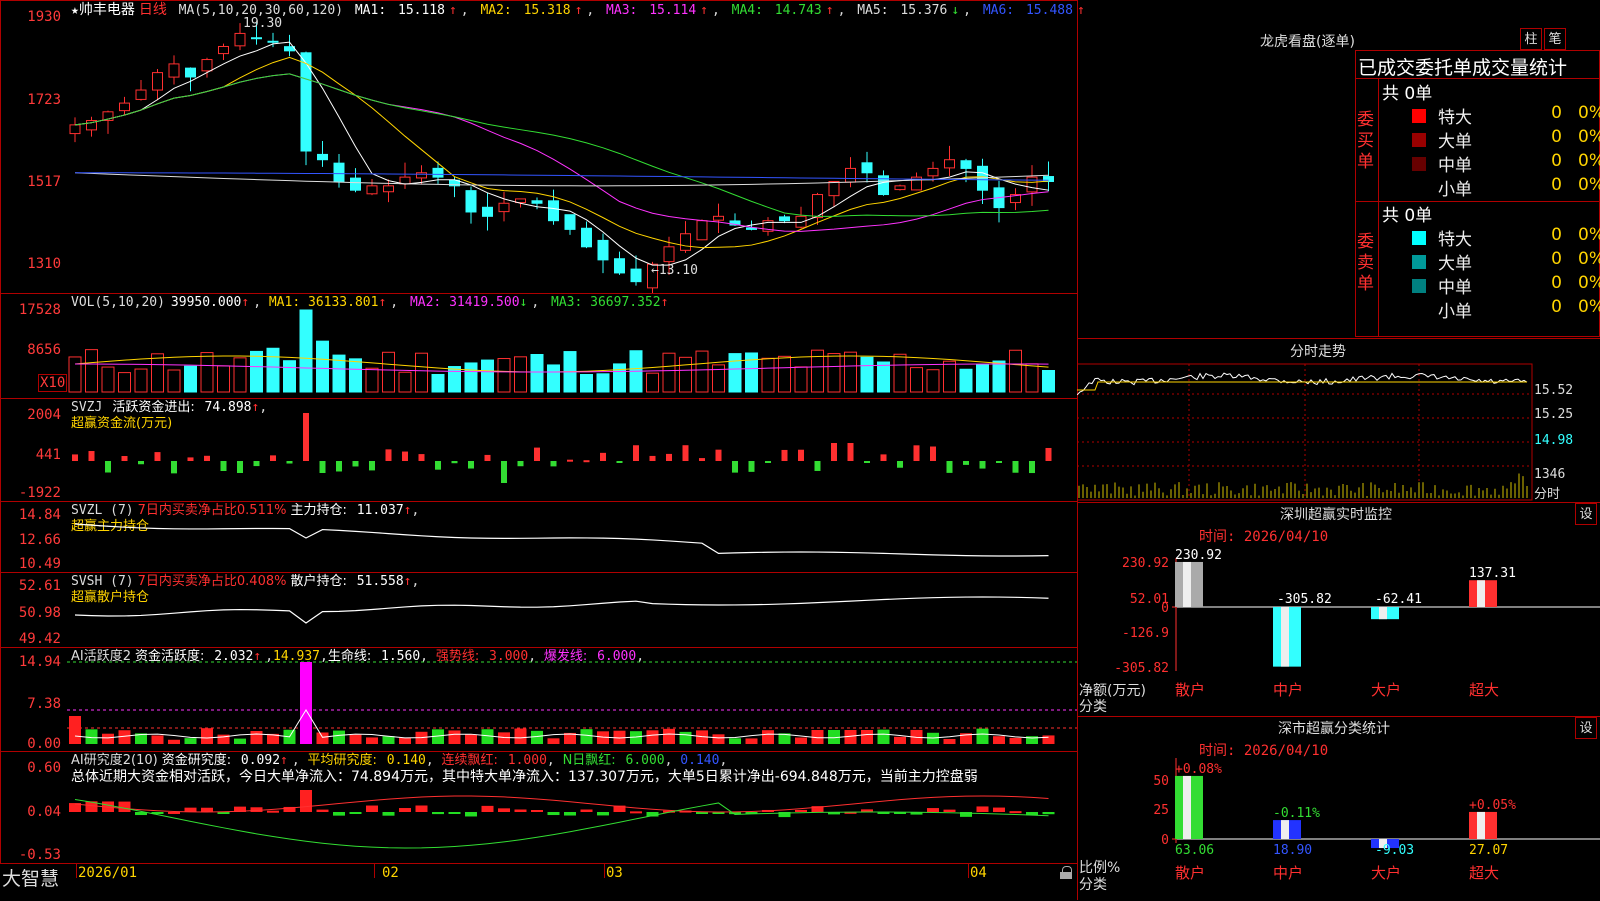 The width and height of the screenshot is (1600, 901). I want to click on volume-chart, so click(572, 346).